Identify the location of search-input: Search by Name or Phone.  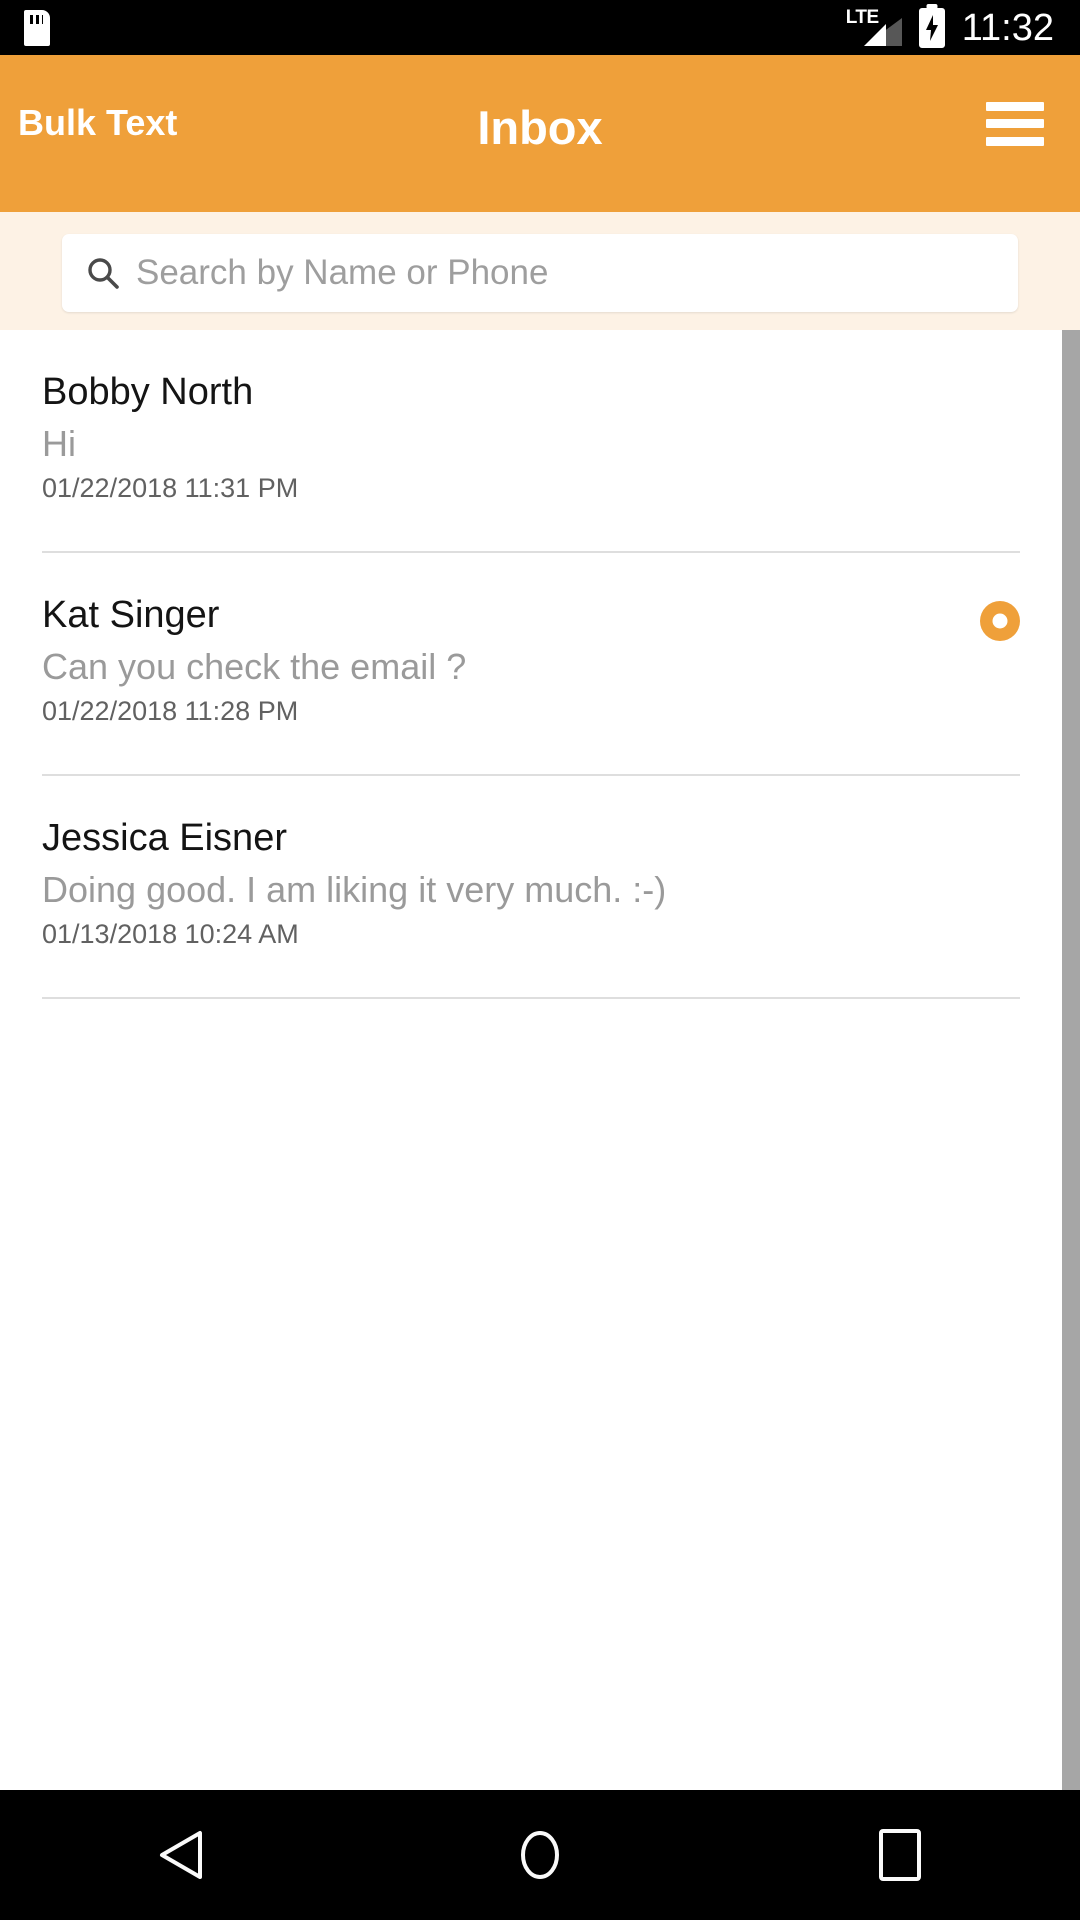
(540, 273).